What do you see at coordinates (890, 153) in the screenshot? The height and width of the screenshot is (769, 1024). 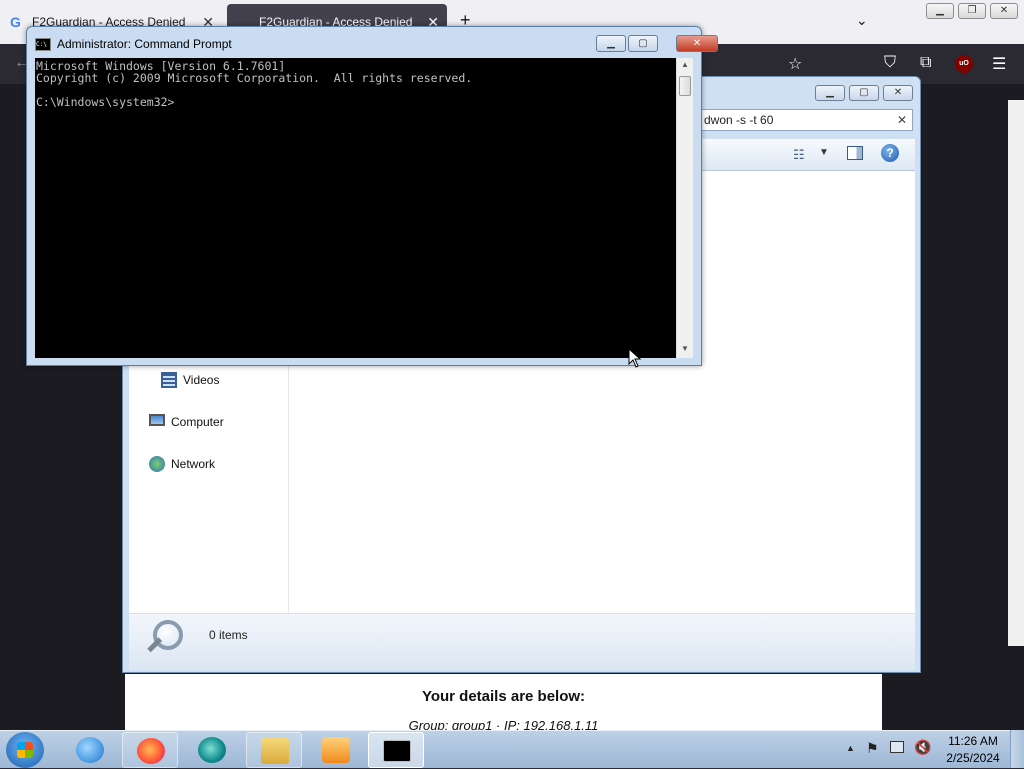 I see `help-icon: ?` at bounding box center [890, 153].